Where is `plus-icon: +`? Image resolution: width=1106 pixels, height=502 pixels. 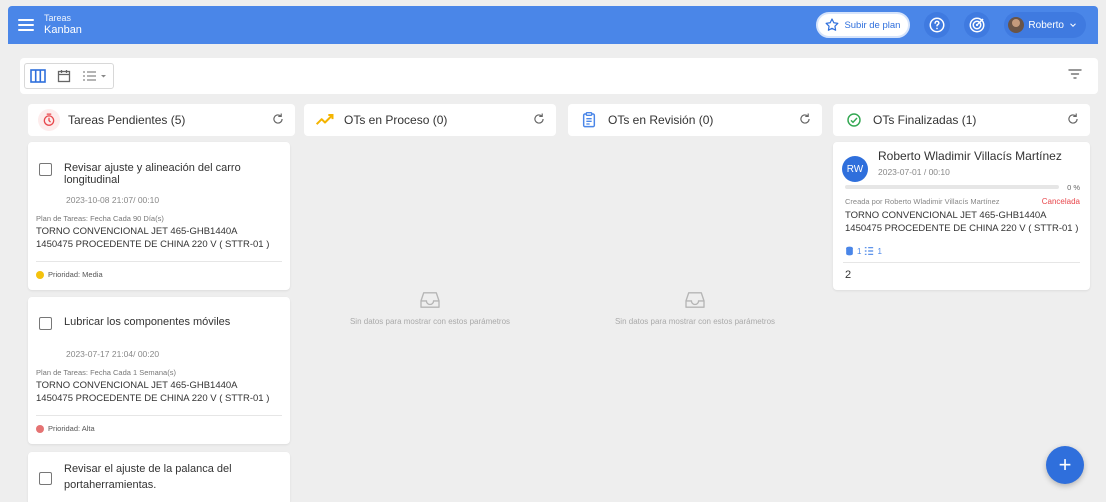 plus-icon: + is located at coordinates (1065, 464).